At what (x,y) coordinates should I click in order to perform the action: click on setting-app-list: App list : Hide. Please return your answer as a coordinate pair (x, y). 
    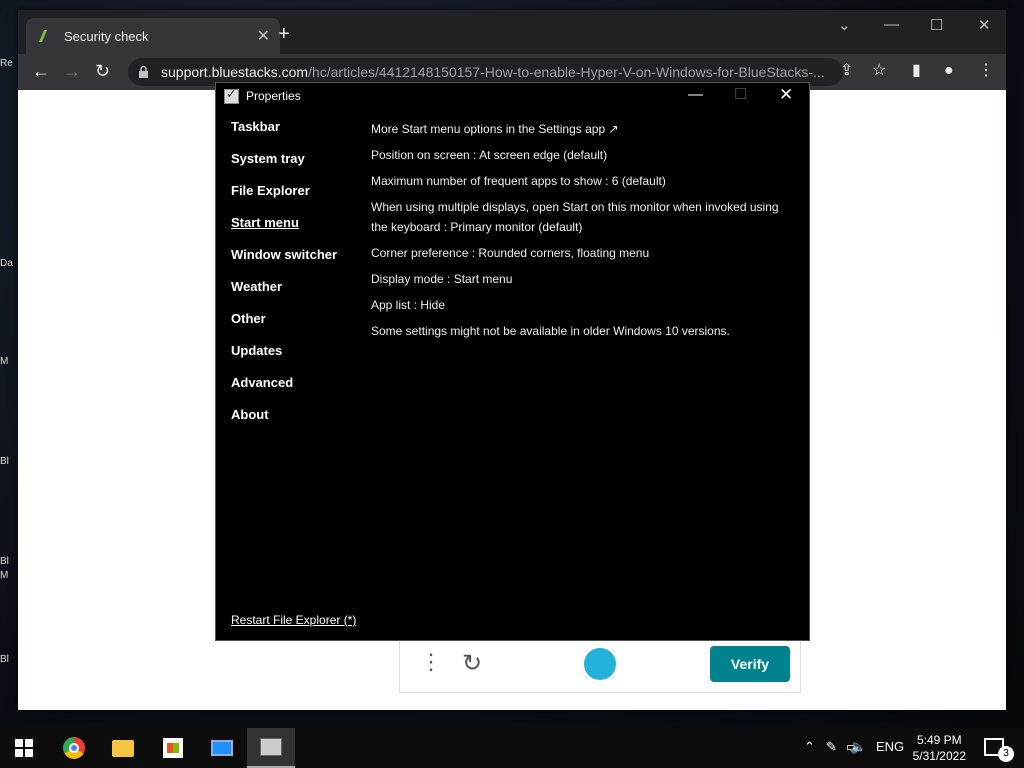
    Looking at the image, I should click on (583, 305).